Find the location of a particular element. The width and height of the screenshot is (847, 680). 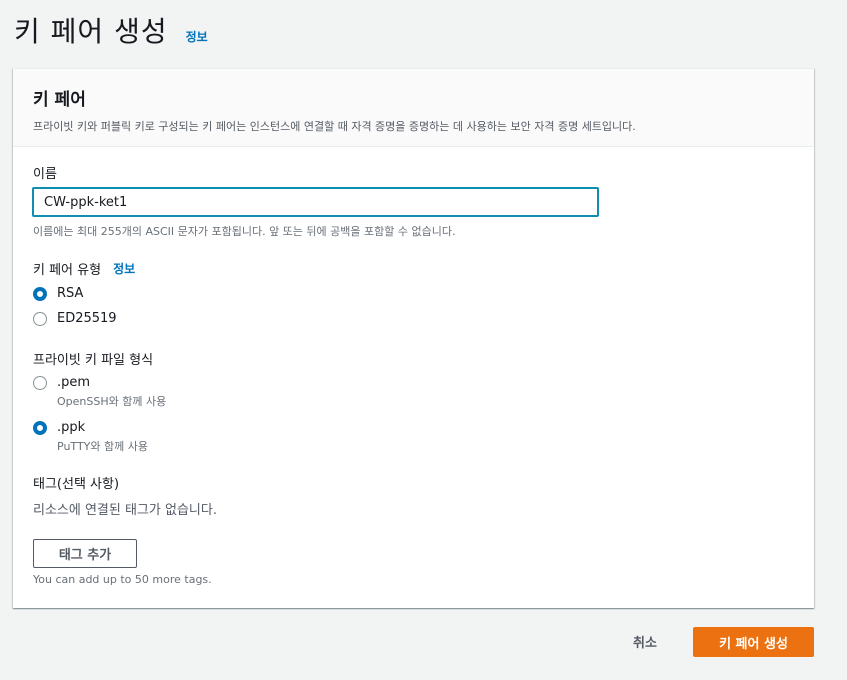

radio-option-ppk: .ppk PuTTY와 함께 사용 is located at coordinates (90, 437).